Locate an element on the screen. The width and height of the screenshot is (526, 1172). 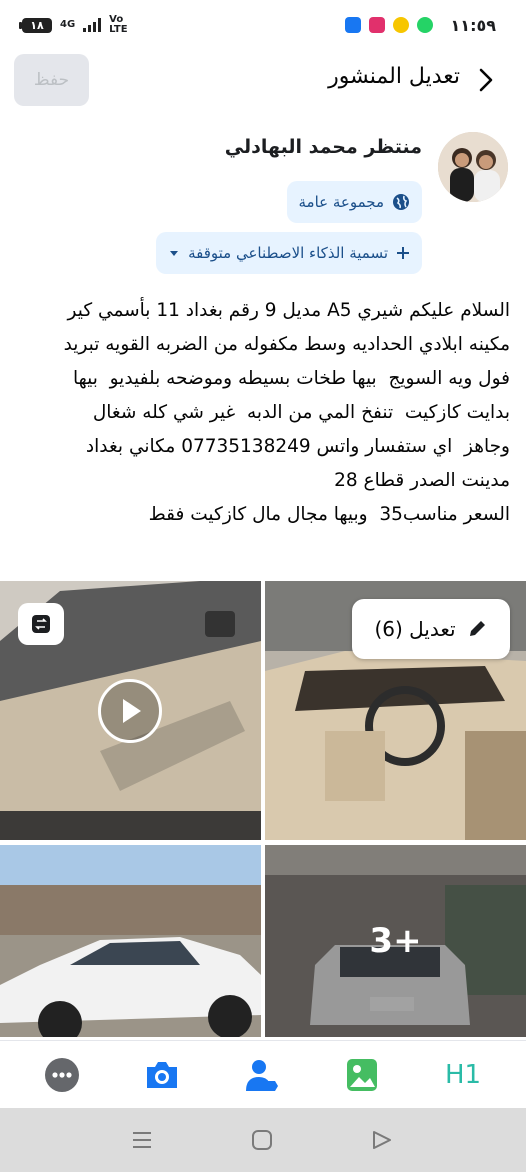
more-media-overlay: 3+ is located at coordinates (395, 941).